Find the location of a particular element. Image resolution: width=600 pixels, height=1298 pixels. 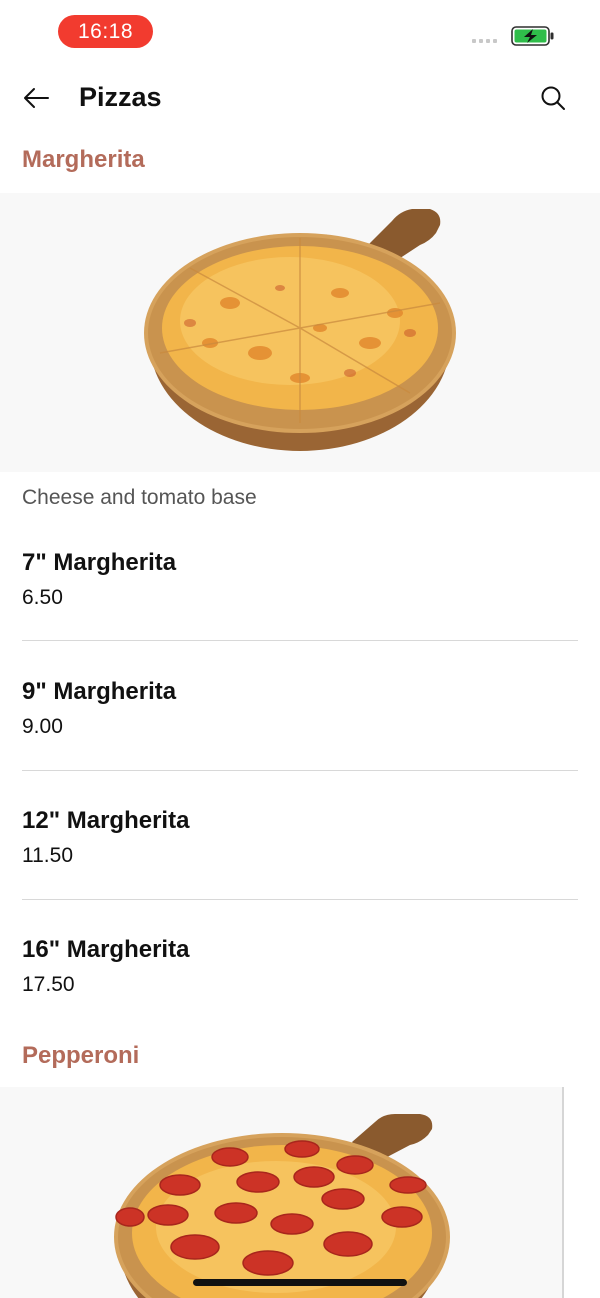

signal-icon is located at coordinates (484, 41).